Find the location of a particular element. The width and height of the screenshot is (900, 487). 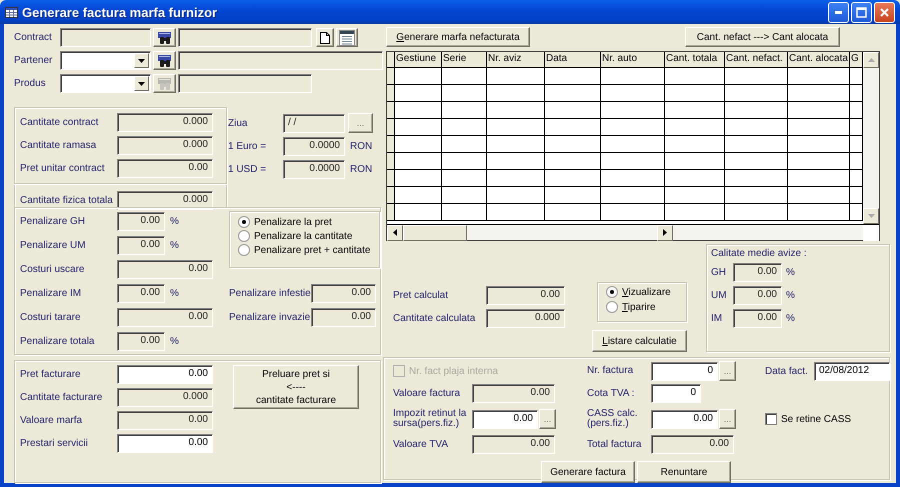

horizontal-scrollbar is located at coordinates (633, 232).